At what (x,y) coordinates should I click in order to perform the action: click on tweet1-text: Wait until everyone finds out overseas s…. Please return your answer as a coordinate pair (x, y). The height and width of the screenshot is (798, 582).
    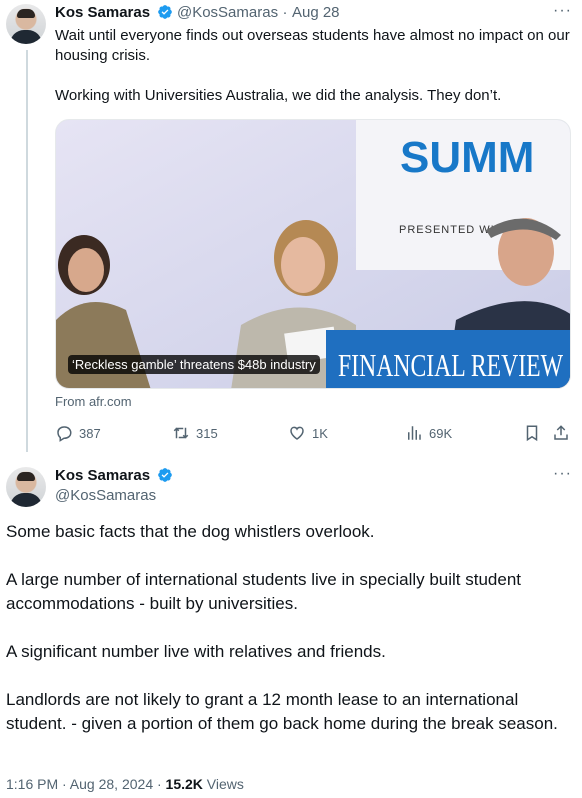
    Looking at the image, I should click on (312, 76).